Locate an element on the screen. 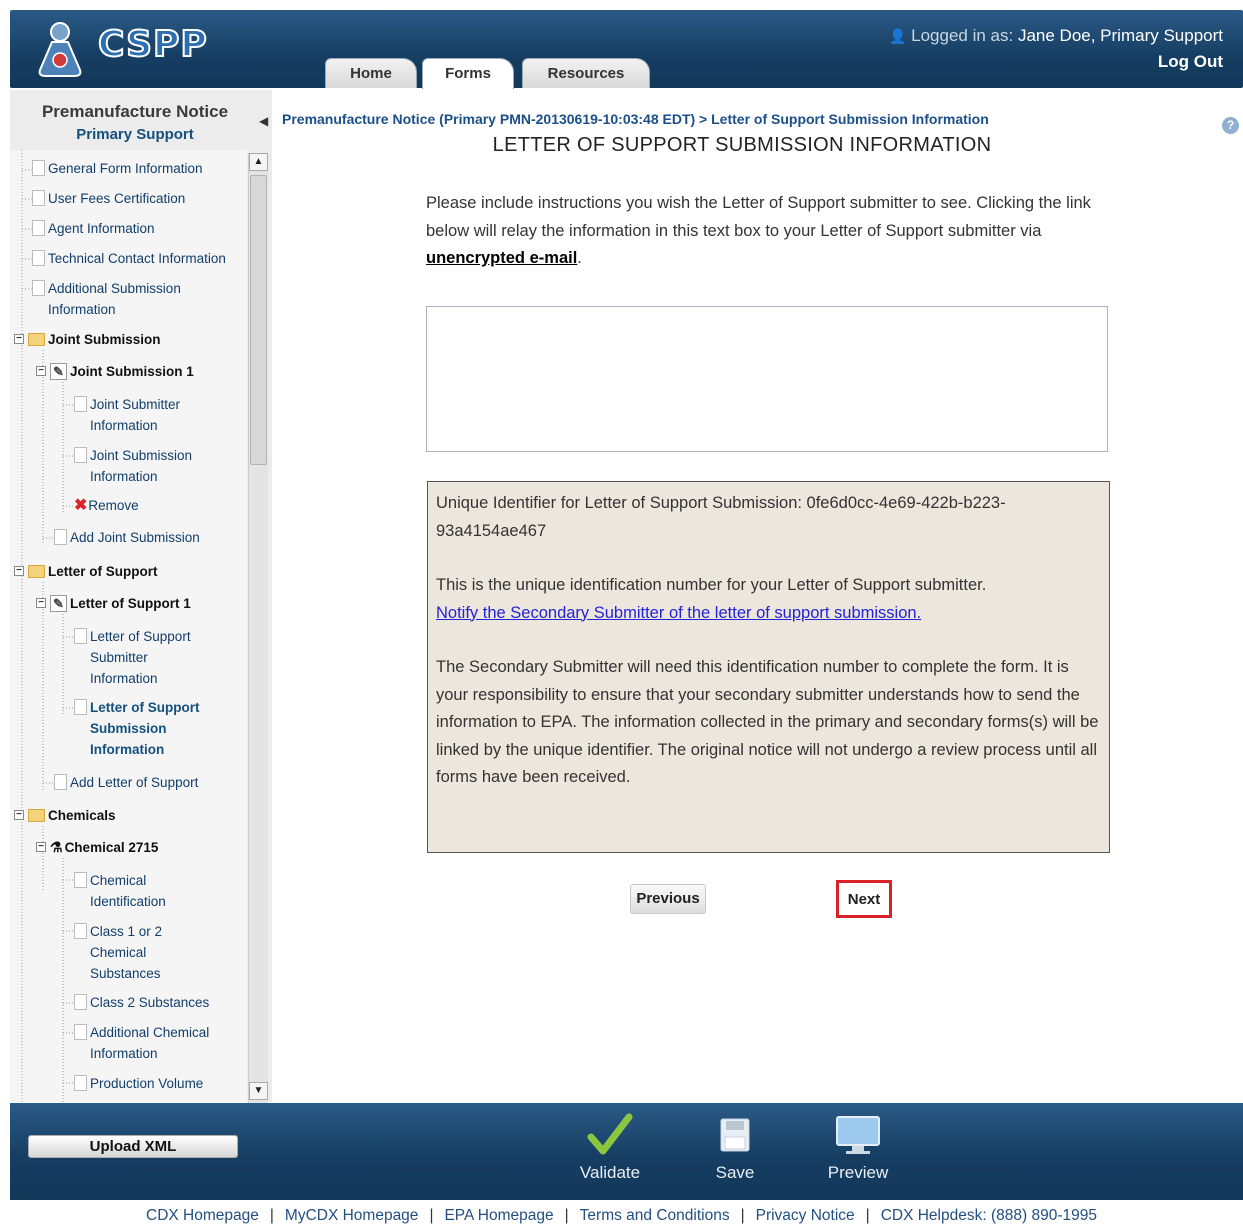  sidebar-item-label: Agent Information is located at coordinates (101, 228).